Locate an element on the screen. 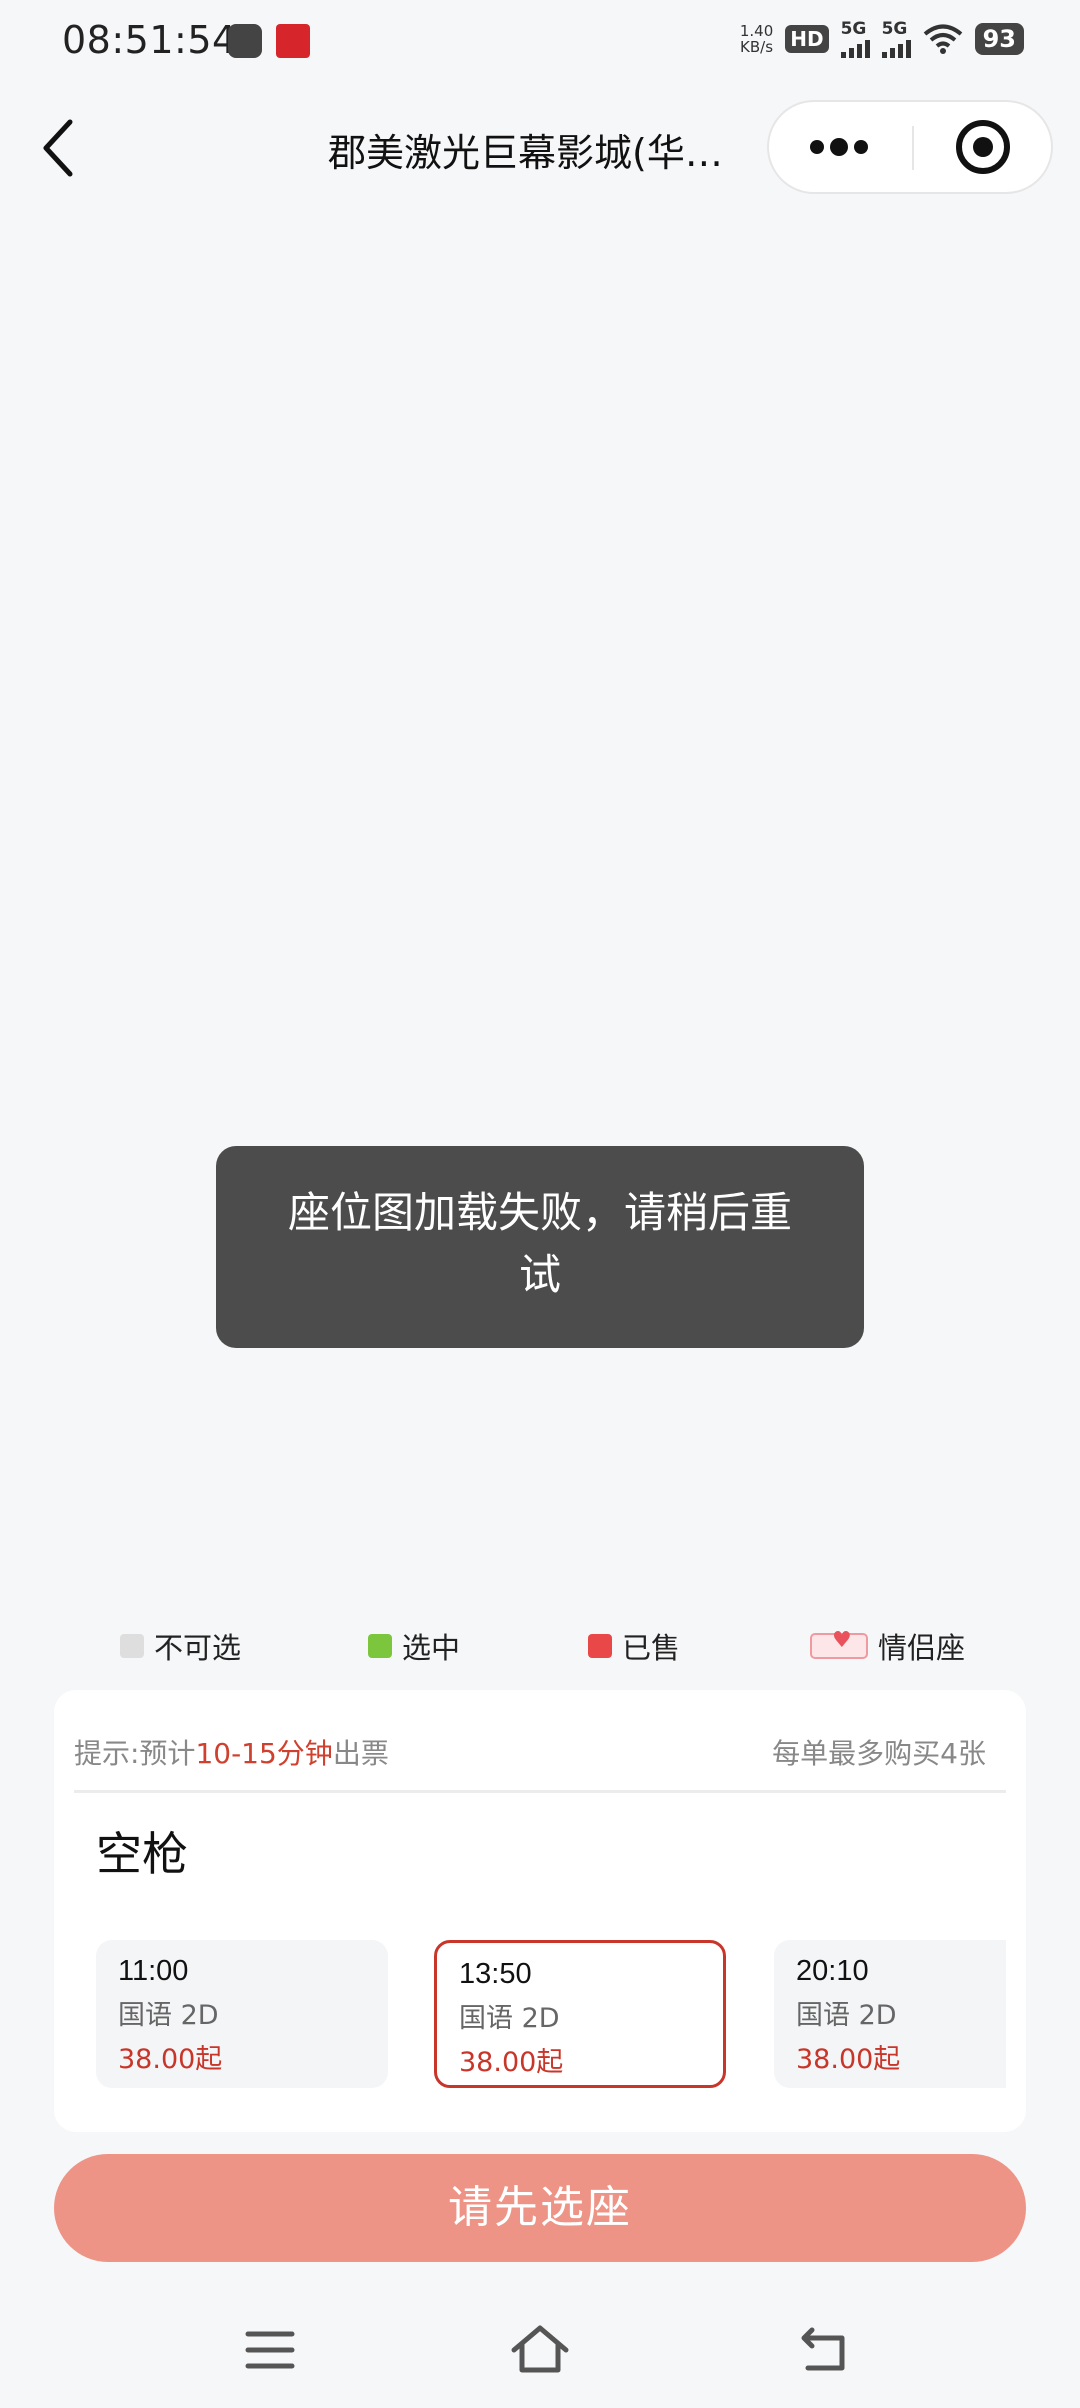  app-notification-icon is located at coordinates (245, 41).